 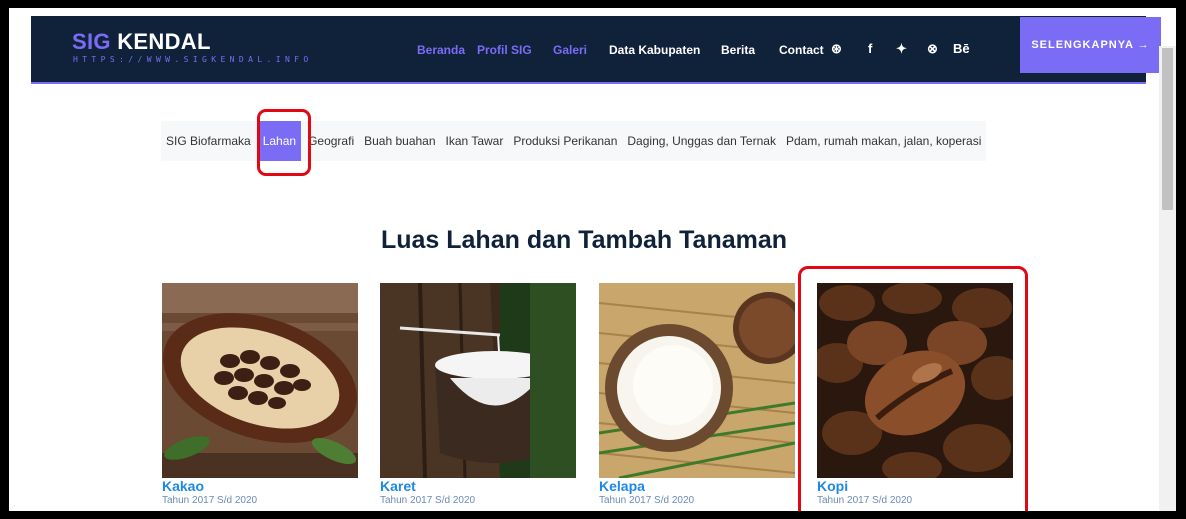 I want to click on kelapa-image, so click(x=697, y=380).